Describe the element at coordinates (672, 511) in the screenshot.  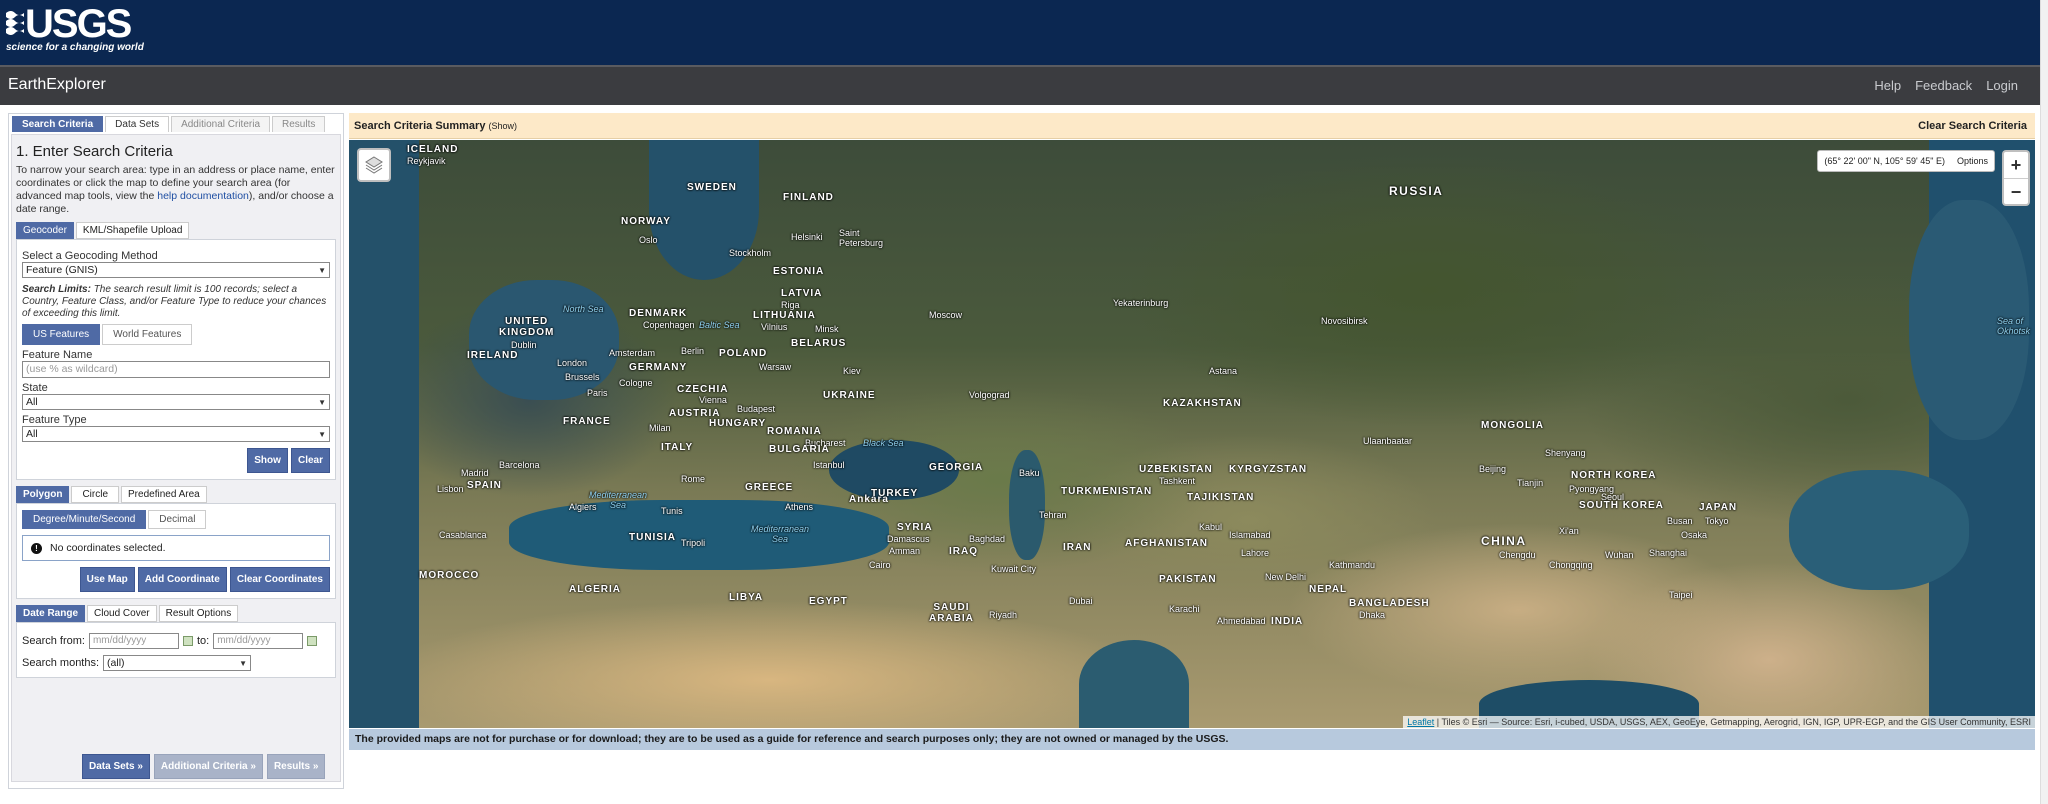
I see `map-label-tunis: Tunis` at that location.